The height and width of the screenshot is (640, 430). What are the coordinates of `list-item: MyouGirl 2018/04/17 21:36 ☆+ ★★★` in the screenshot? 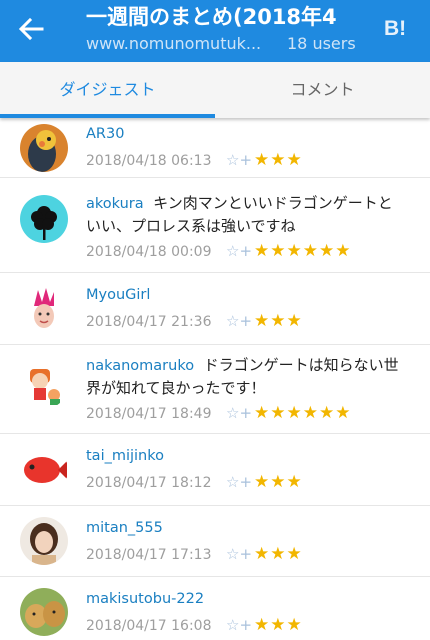 It's located at (215, 309).